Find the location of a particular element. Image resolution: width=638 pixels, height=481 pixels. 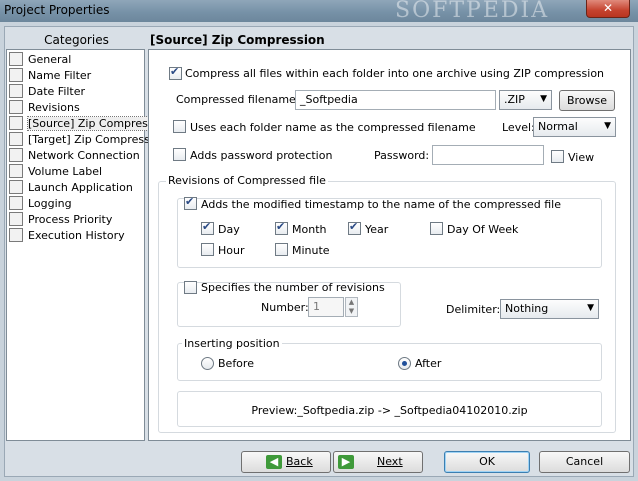

section-title: [Source] Zip Compression is located at coordinates (237, 40).